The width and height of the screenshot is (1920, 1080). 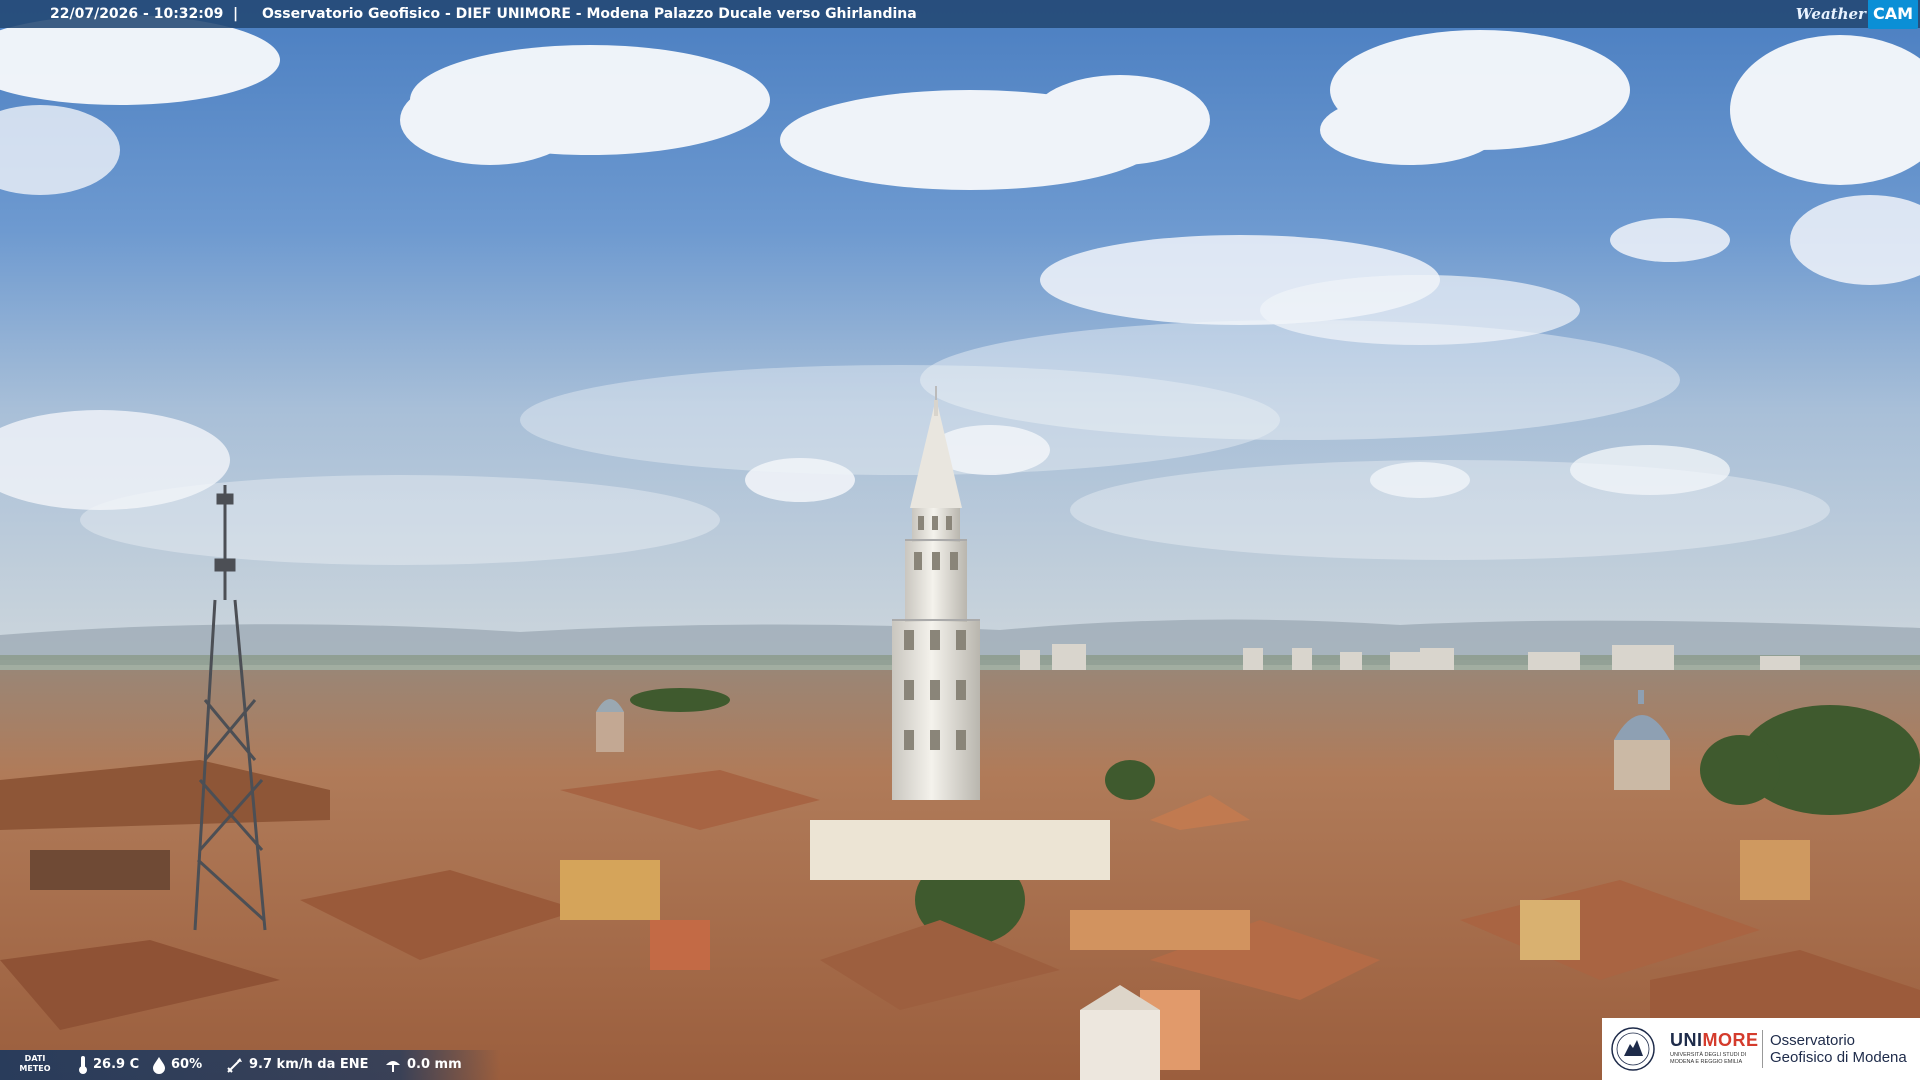 I want to click on unimore-name: UNIMORE, so click(x=1714, y=1040).